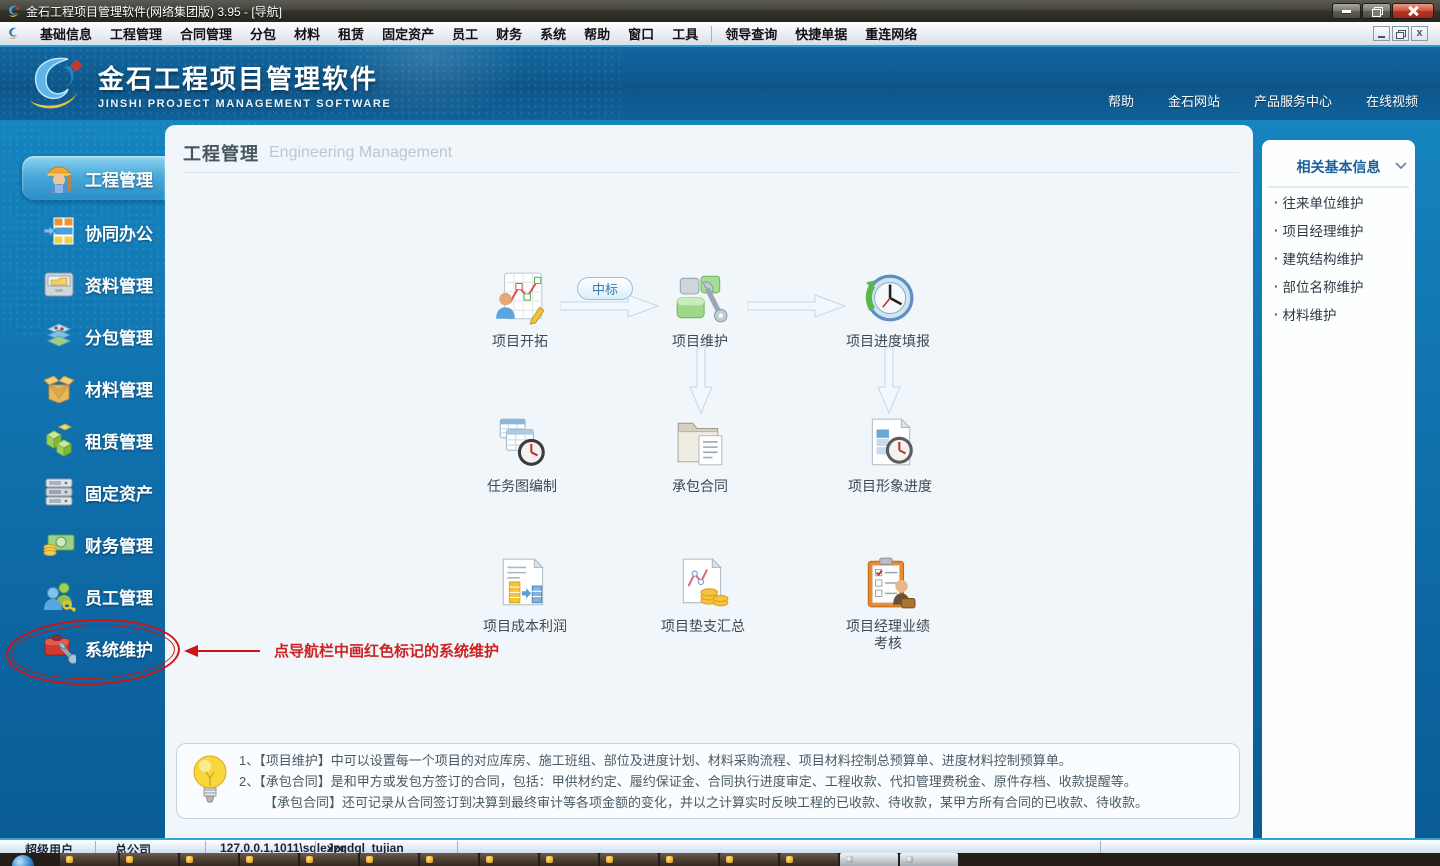 The width and height of the screenshot is (1440, 866). Describe the element at coordinates (522, 455) in the screenshot. I see `flow-item-task-chart: 任务图编制` at that location.